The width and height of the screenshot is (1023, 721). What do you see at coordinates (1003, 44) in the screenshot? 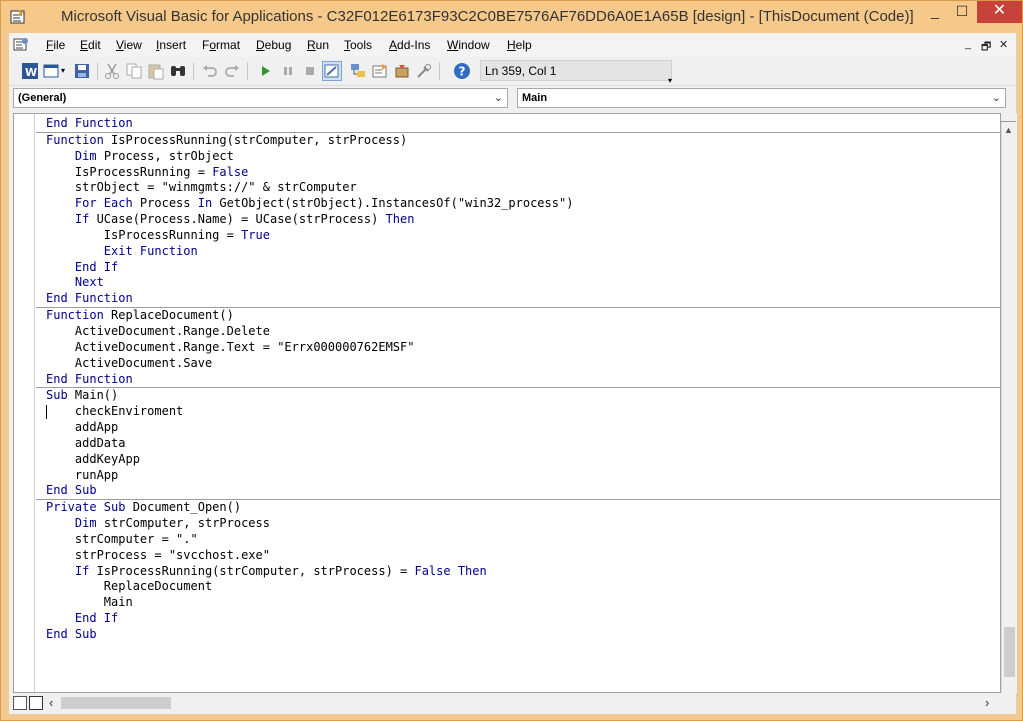
I see `mdi-close-button: ✕` at bounding box center [1003, 44].